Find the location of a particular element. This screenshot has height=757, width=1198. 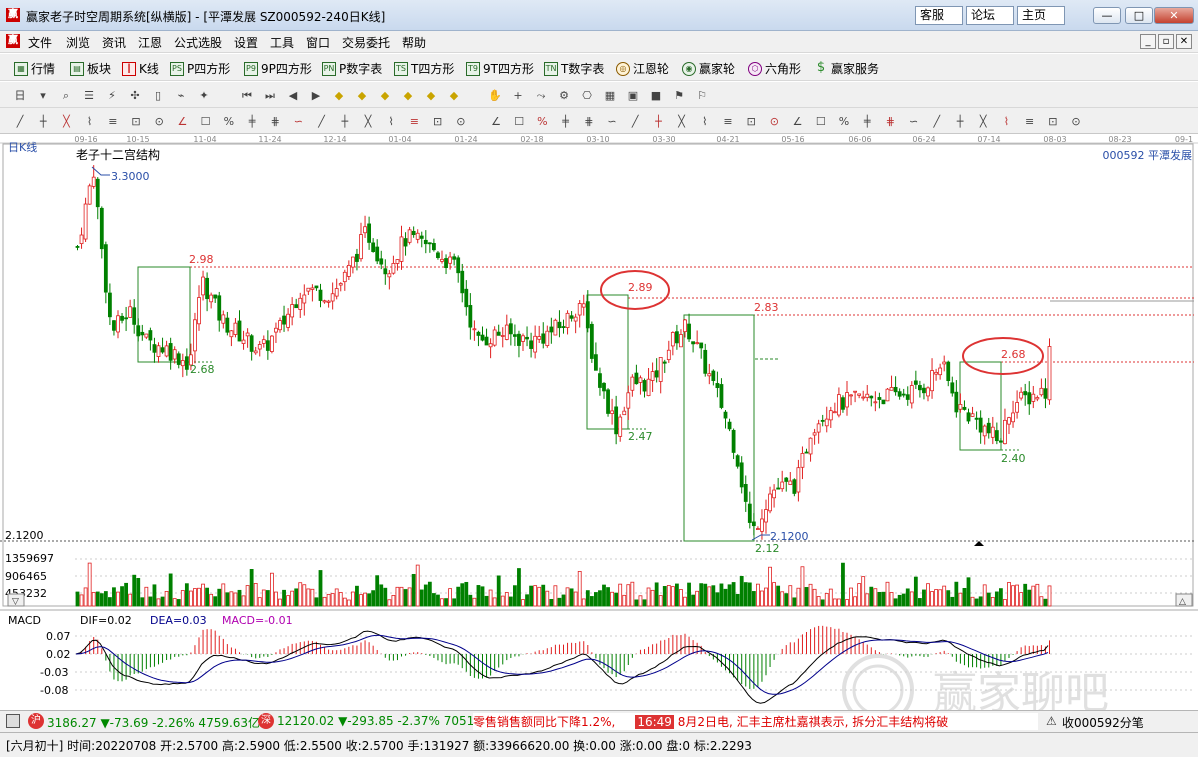

tool-icon: ✣ is located at coordinates (135, 95).